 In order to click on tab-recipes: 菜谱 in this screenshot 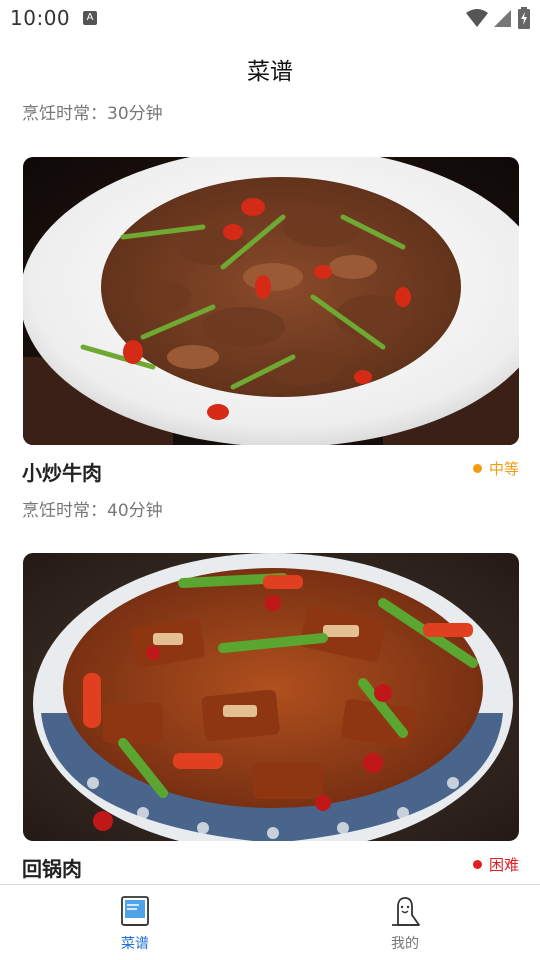, I will do `click(135, 922)`.